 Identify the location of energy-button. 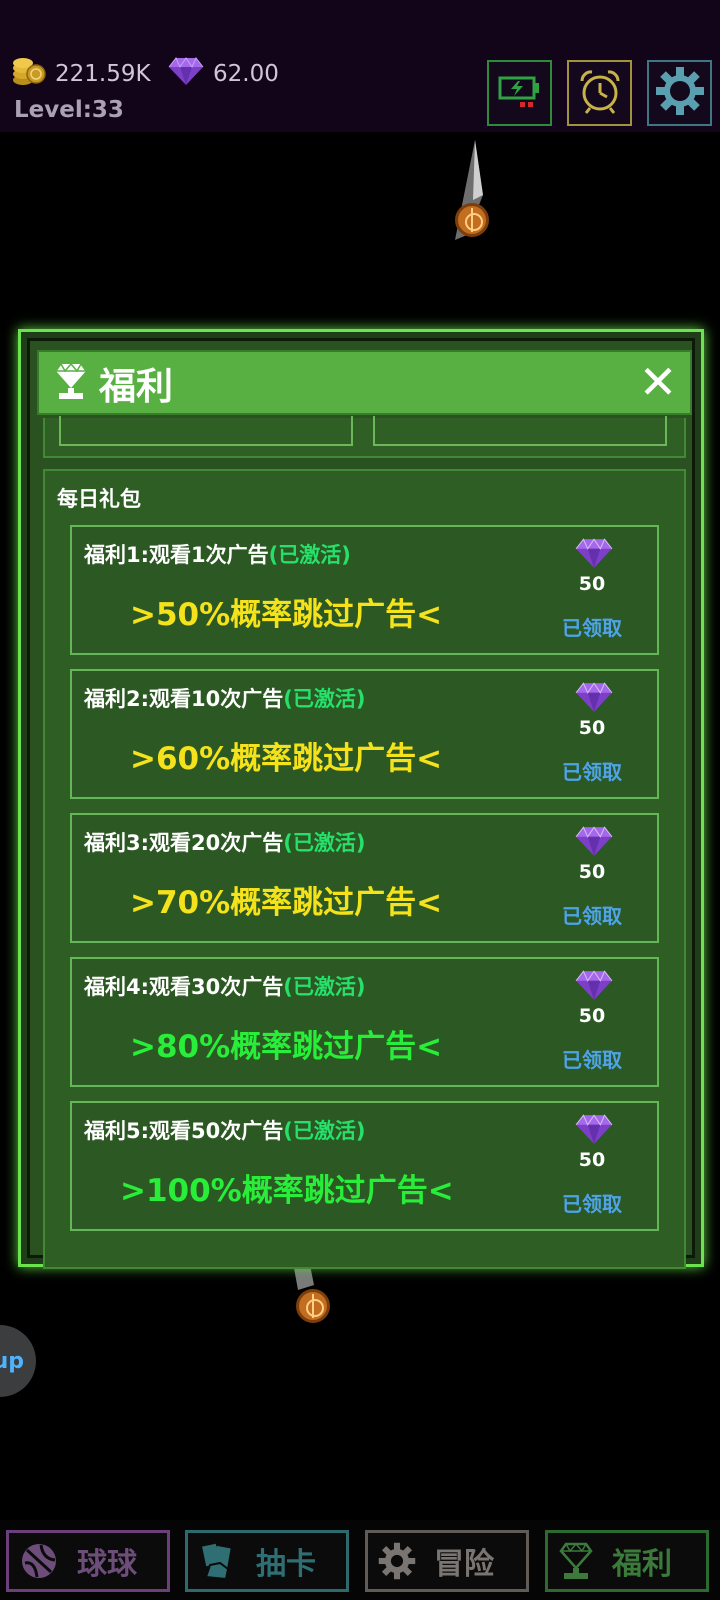
(519, 93).